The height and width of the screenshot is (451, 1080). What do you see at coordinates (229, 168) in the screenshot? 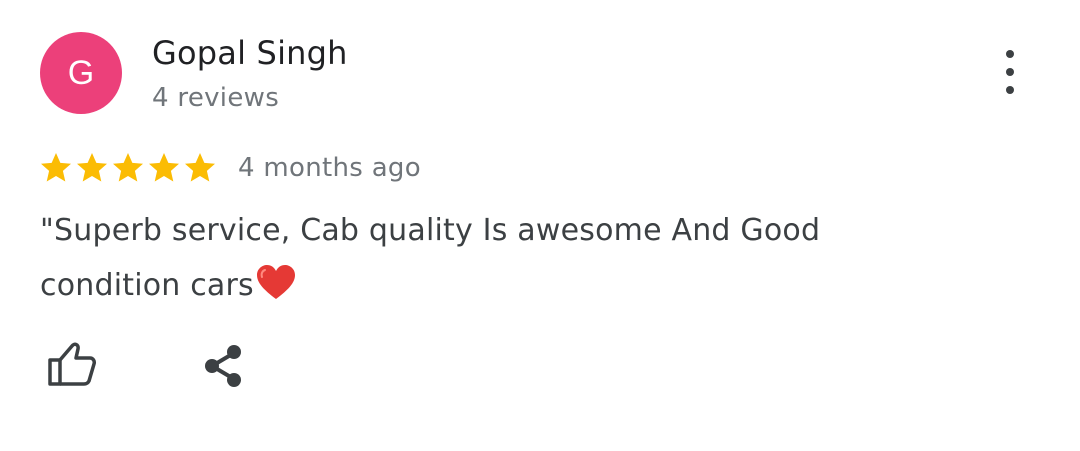
I see `rating-row: 4 months ago` at bounding box center [229, 168].